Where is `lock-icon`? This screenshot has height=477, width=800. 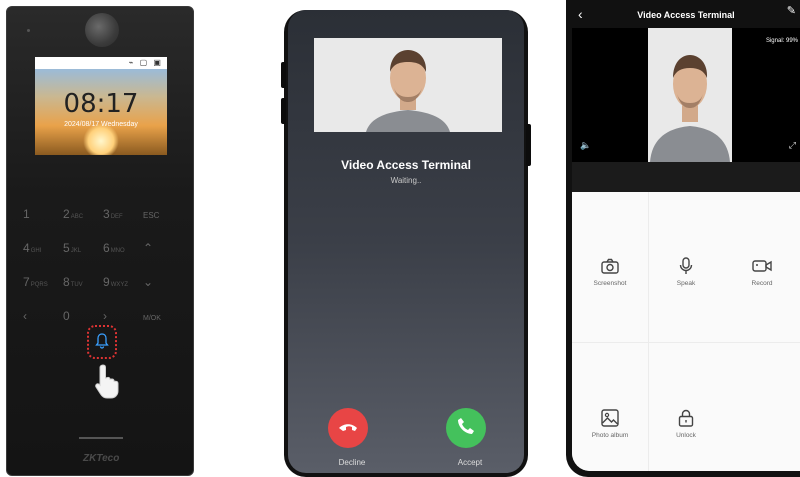 lock-icon is located at coordinates (686, 418).